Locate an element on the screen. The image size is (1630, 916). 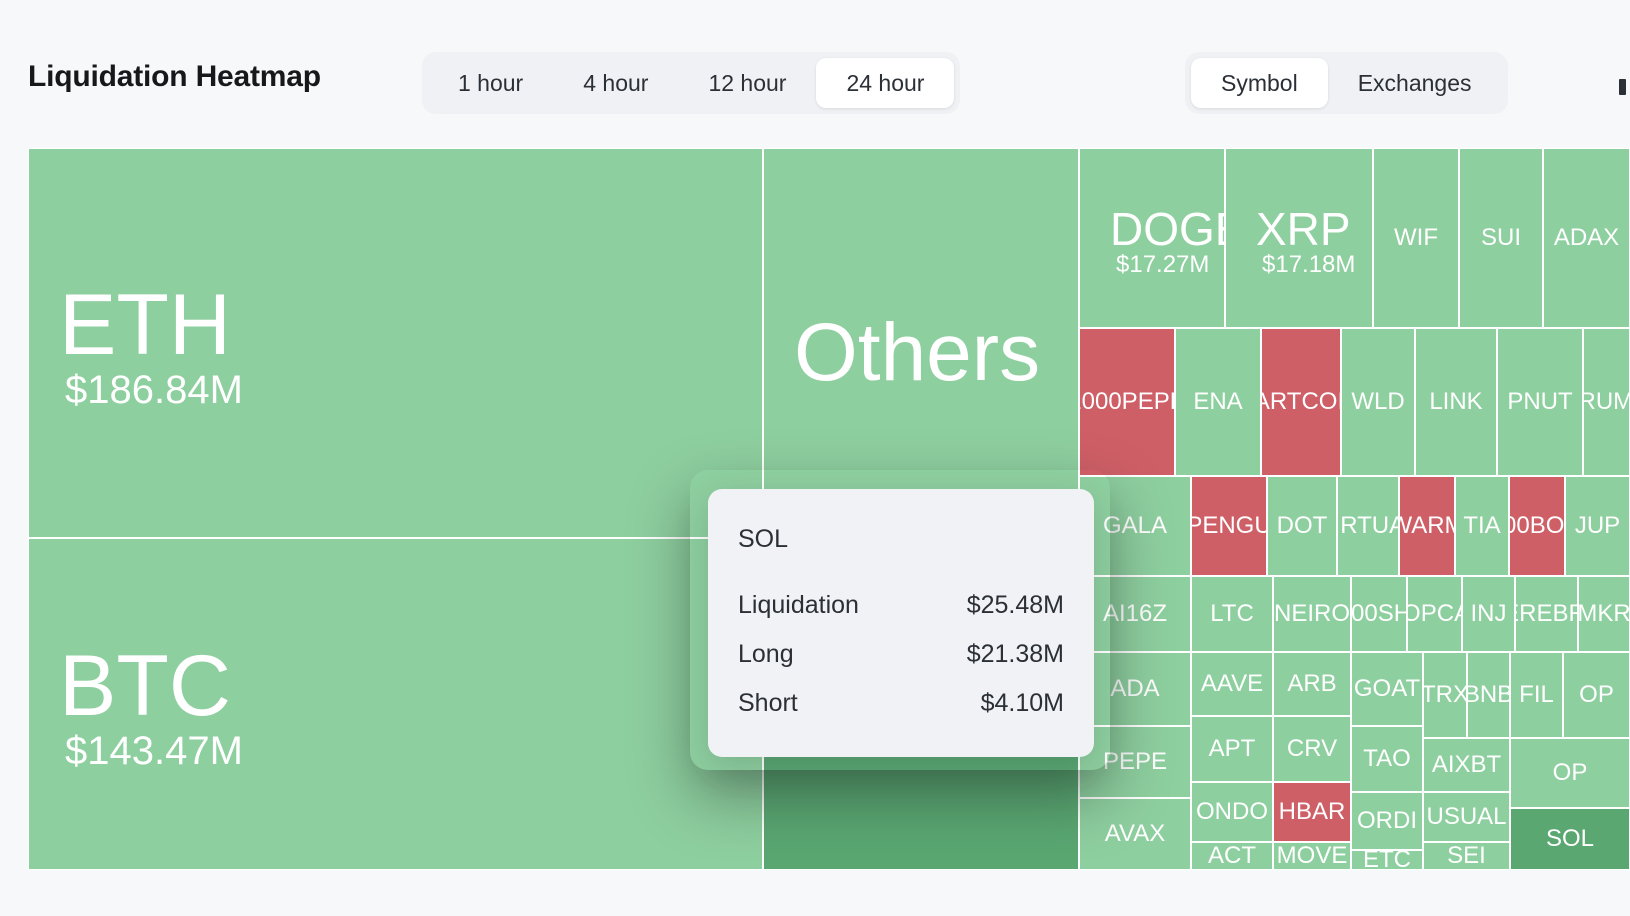
treemap-cell-symbol: DOT is located at coordinates (1302, 525).